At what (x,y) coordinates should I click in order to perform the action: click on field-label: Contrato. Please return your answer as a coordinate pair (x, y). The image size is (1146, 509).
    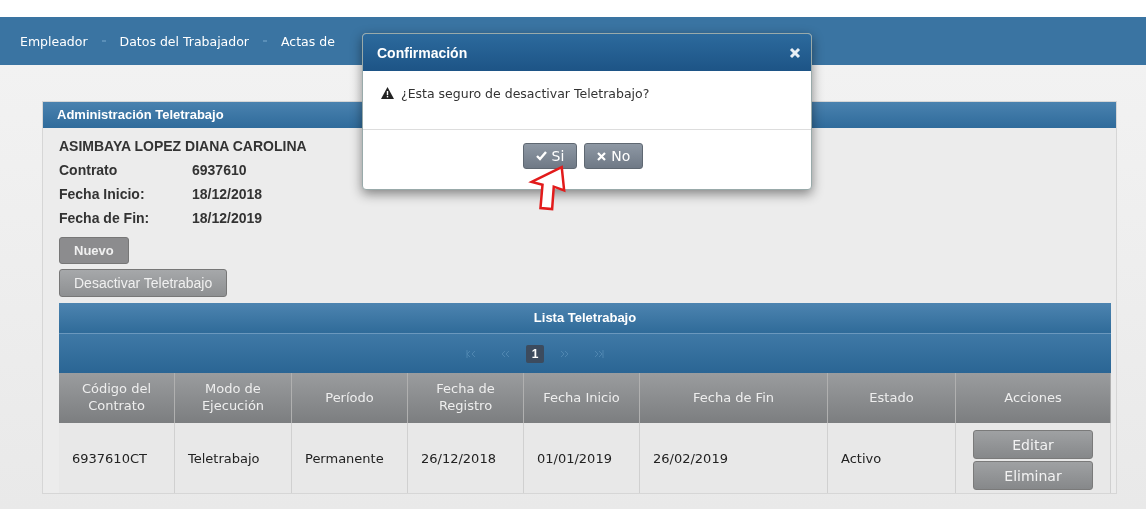
    Looking at the image, I should click on (89, 171).